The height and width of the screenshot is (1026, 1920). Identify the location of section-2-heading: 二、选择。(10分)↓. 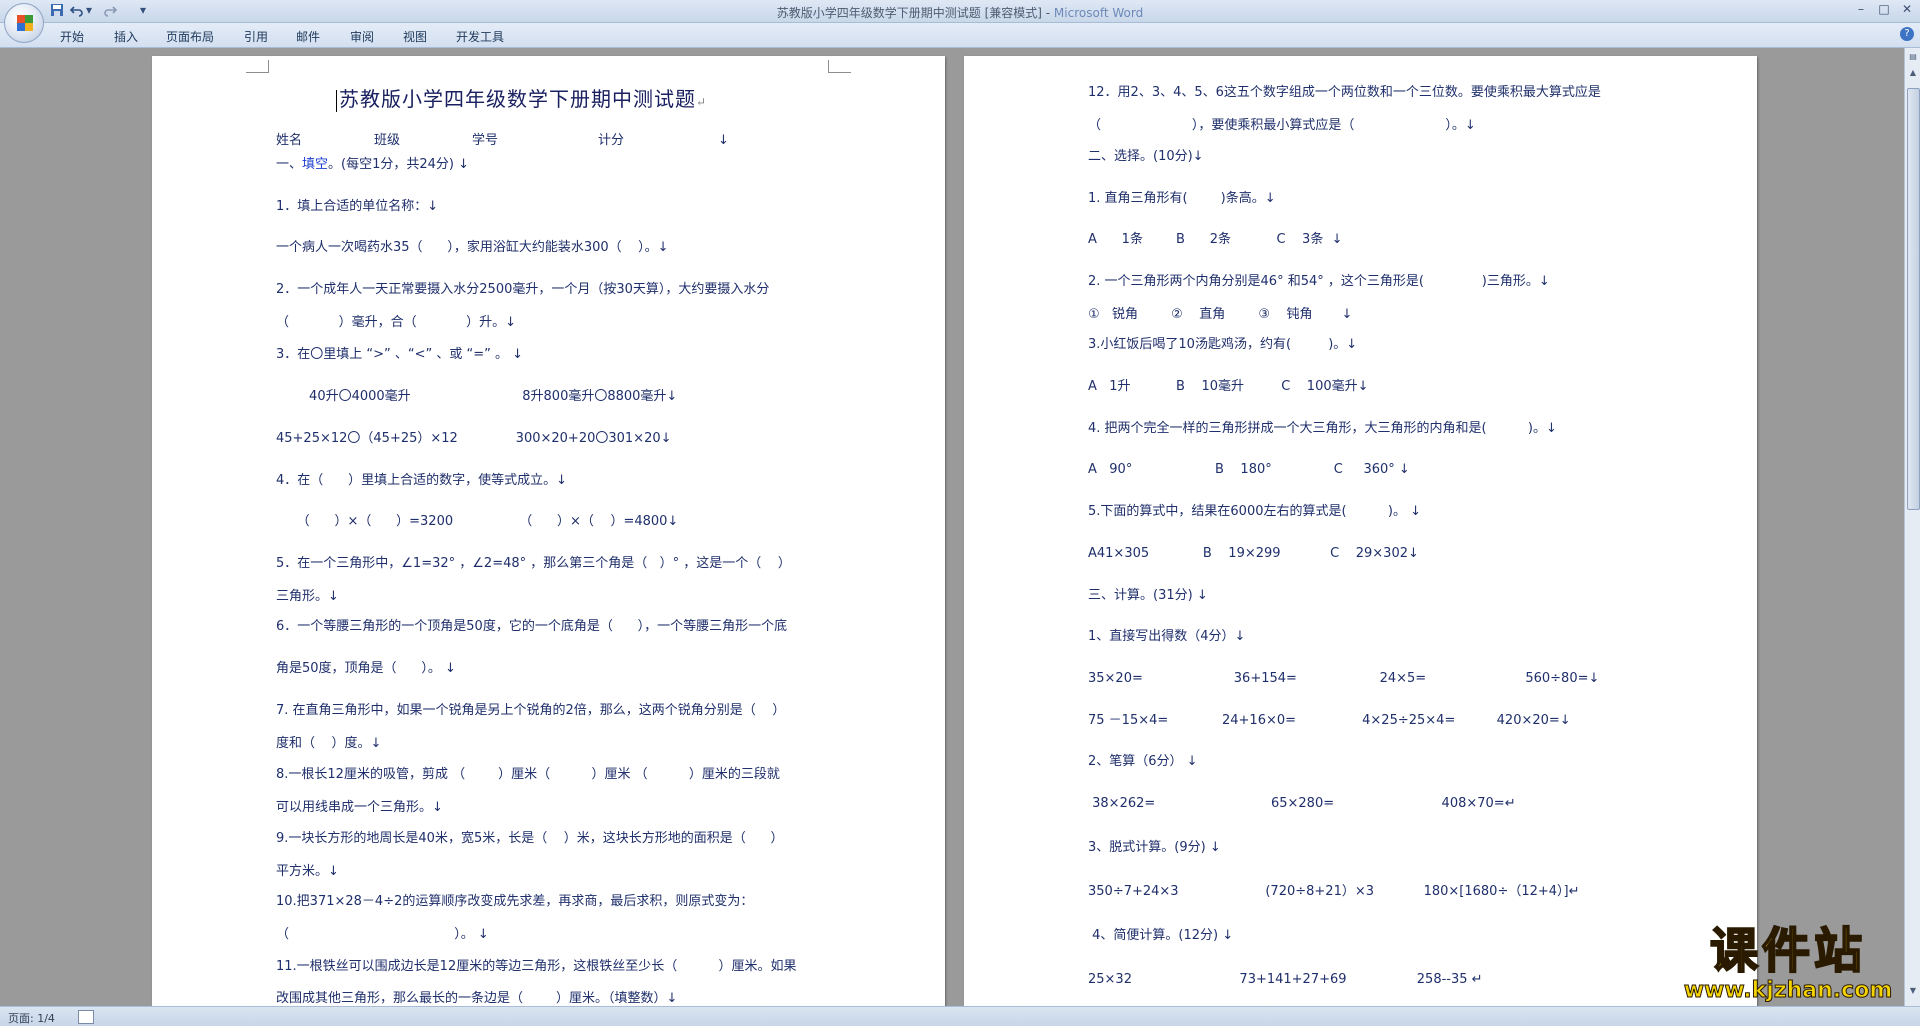
(1146, 156).